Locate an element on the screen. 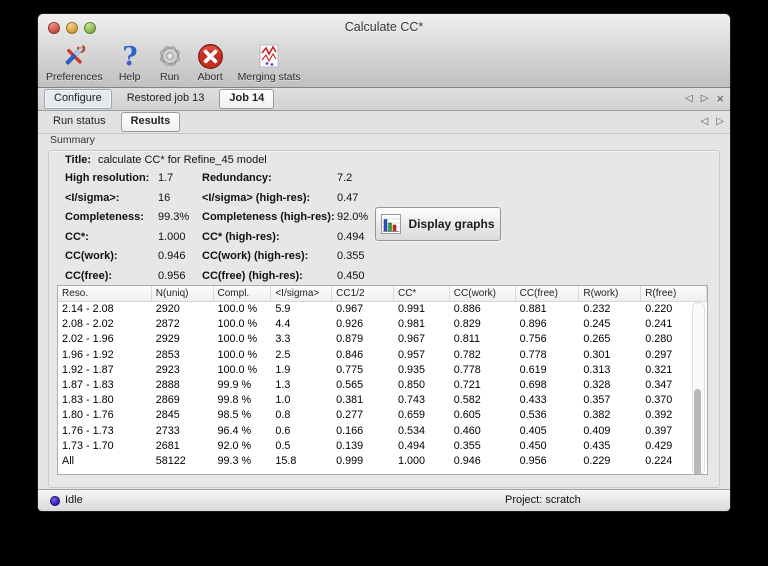 The height and width of the screenshot is (566, 768). table-cell: 0.8 is located at coordinates (283, 415).